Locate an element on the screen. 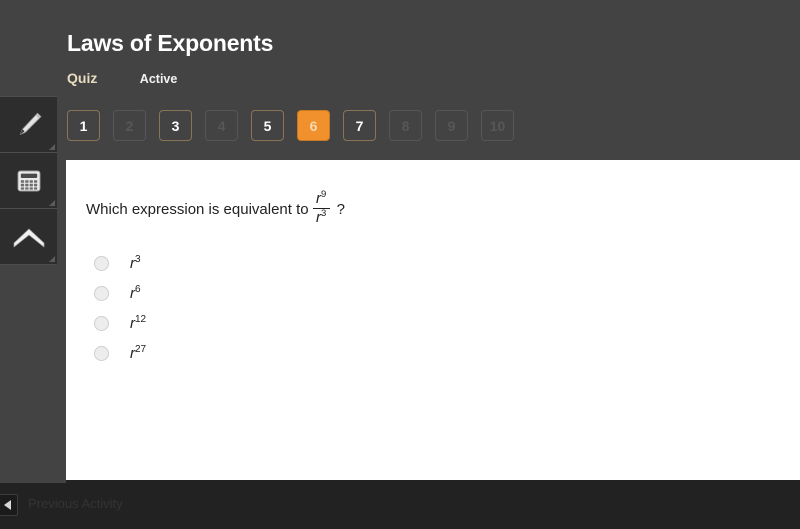 The image size is (800, 529). question-prompt-text: Which expression is equivalent to is located at coordinates (197, 209).